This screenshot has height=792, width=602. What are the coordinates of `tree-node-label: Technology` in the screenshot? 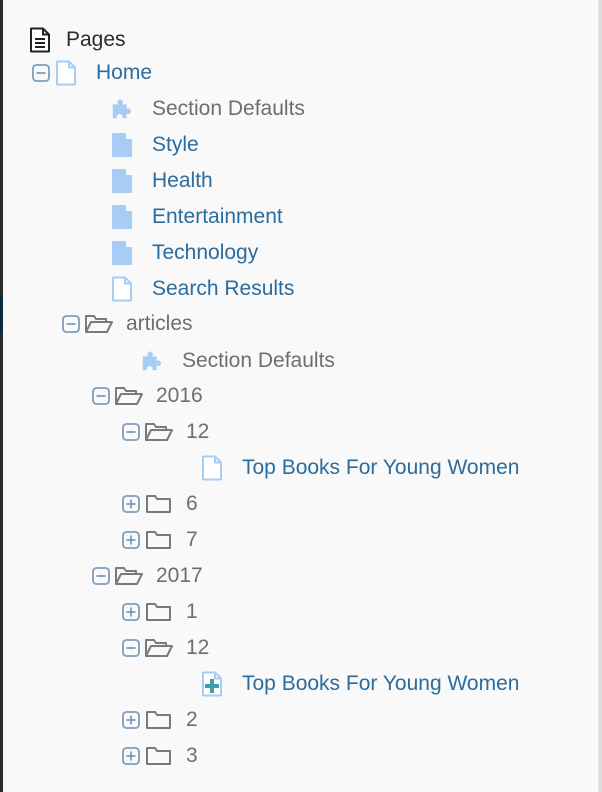 It's located at (205, 253).